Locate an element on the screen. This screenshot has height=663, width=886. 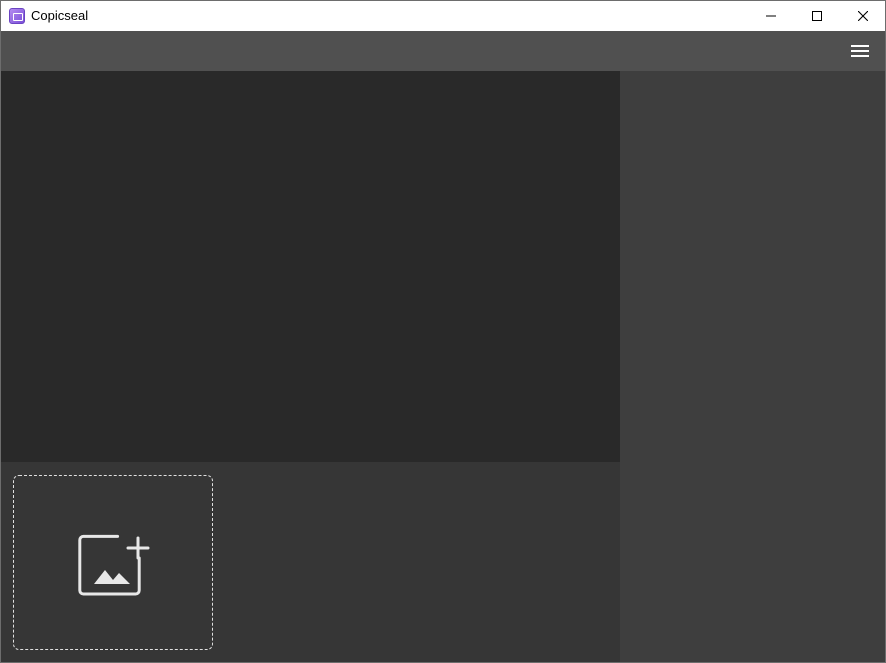
menu-button is located at coordinates (860, 51).